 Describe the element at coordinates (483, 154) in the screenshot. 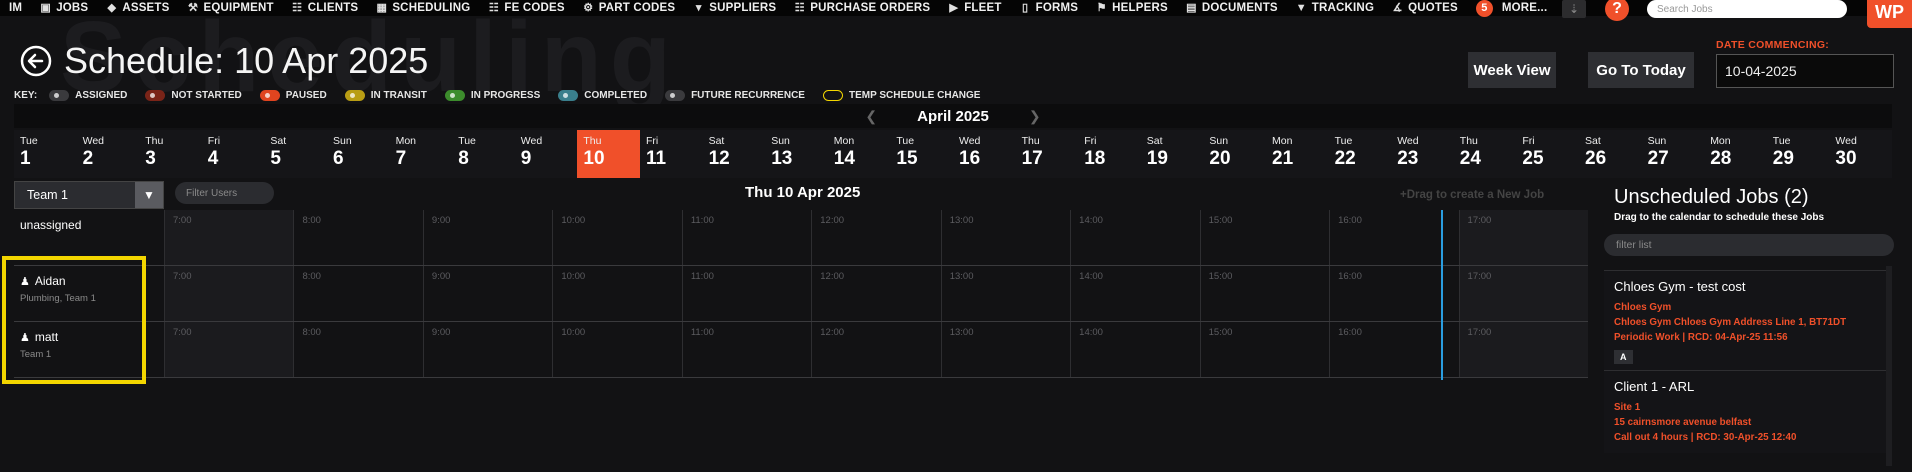

I see `day-cell: Tue 8` at that location.